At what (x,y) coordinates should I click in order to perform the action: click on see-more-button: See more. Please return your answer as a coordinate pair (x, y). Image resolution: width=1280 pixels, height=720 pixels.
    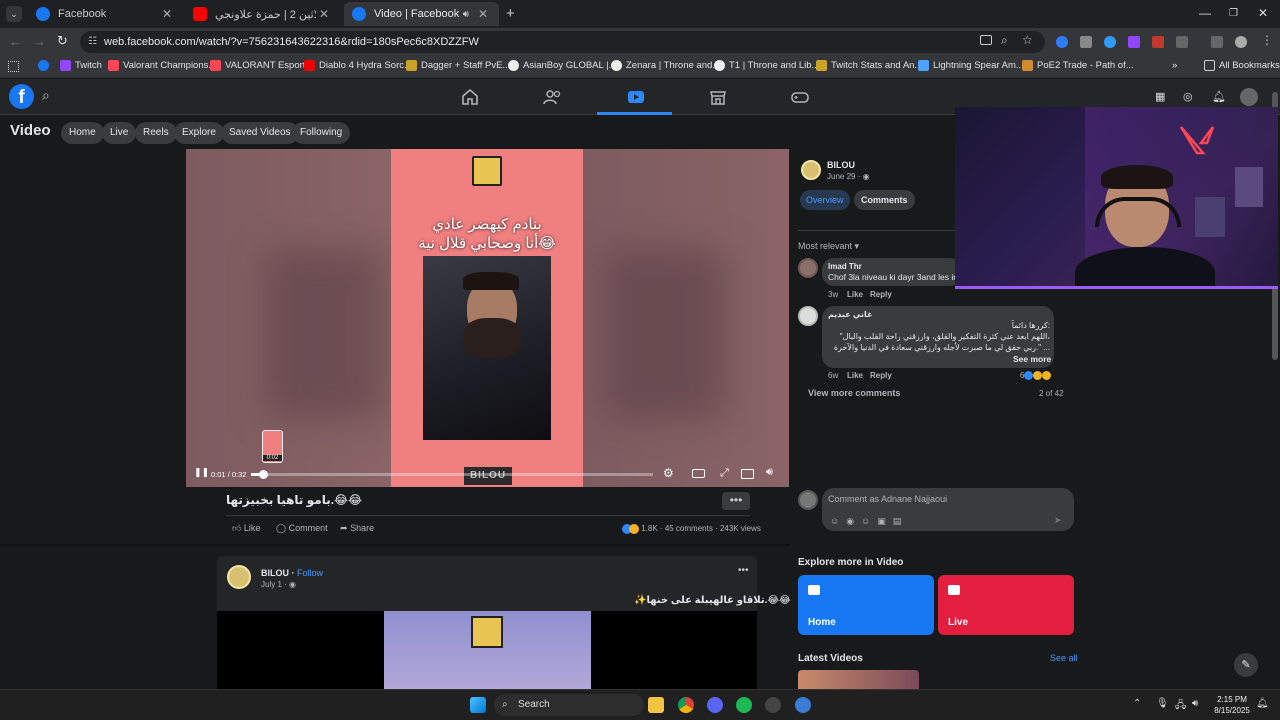
    Looking at the image, I should click on (1032, 359).